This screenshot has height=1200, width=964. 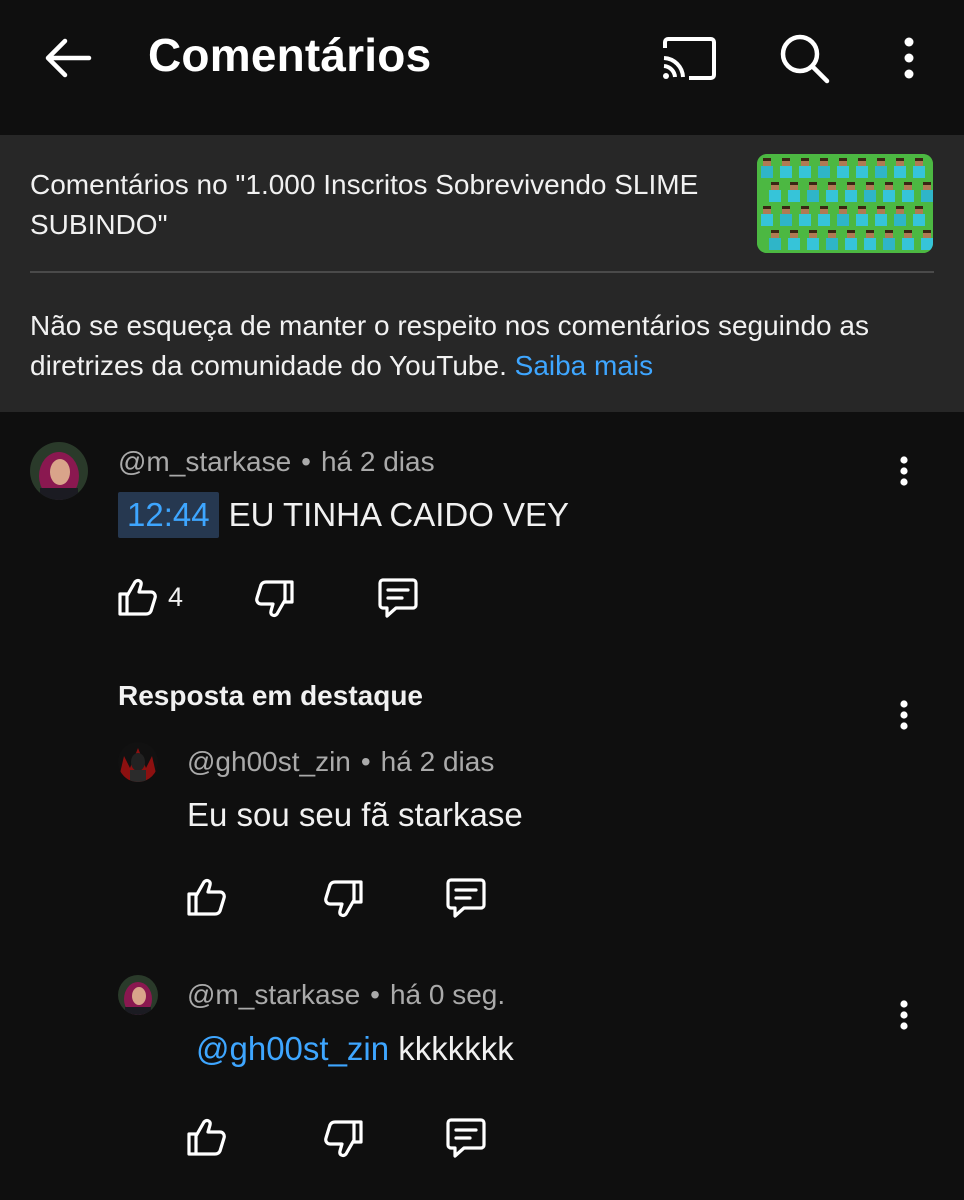 I want to click on comment-time: há 2 dias, so click(x=377, y=461).